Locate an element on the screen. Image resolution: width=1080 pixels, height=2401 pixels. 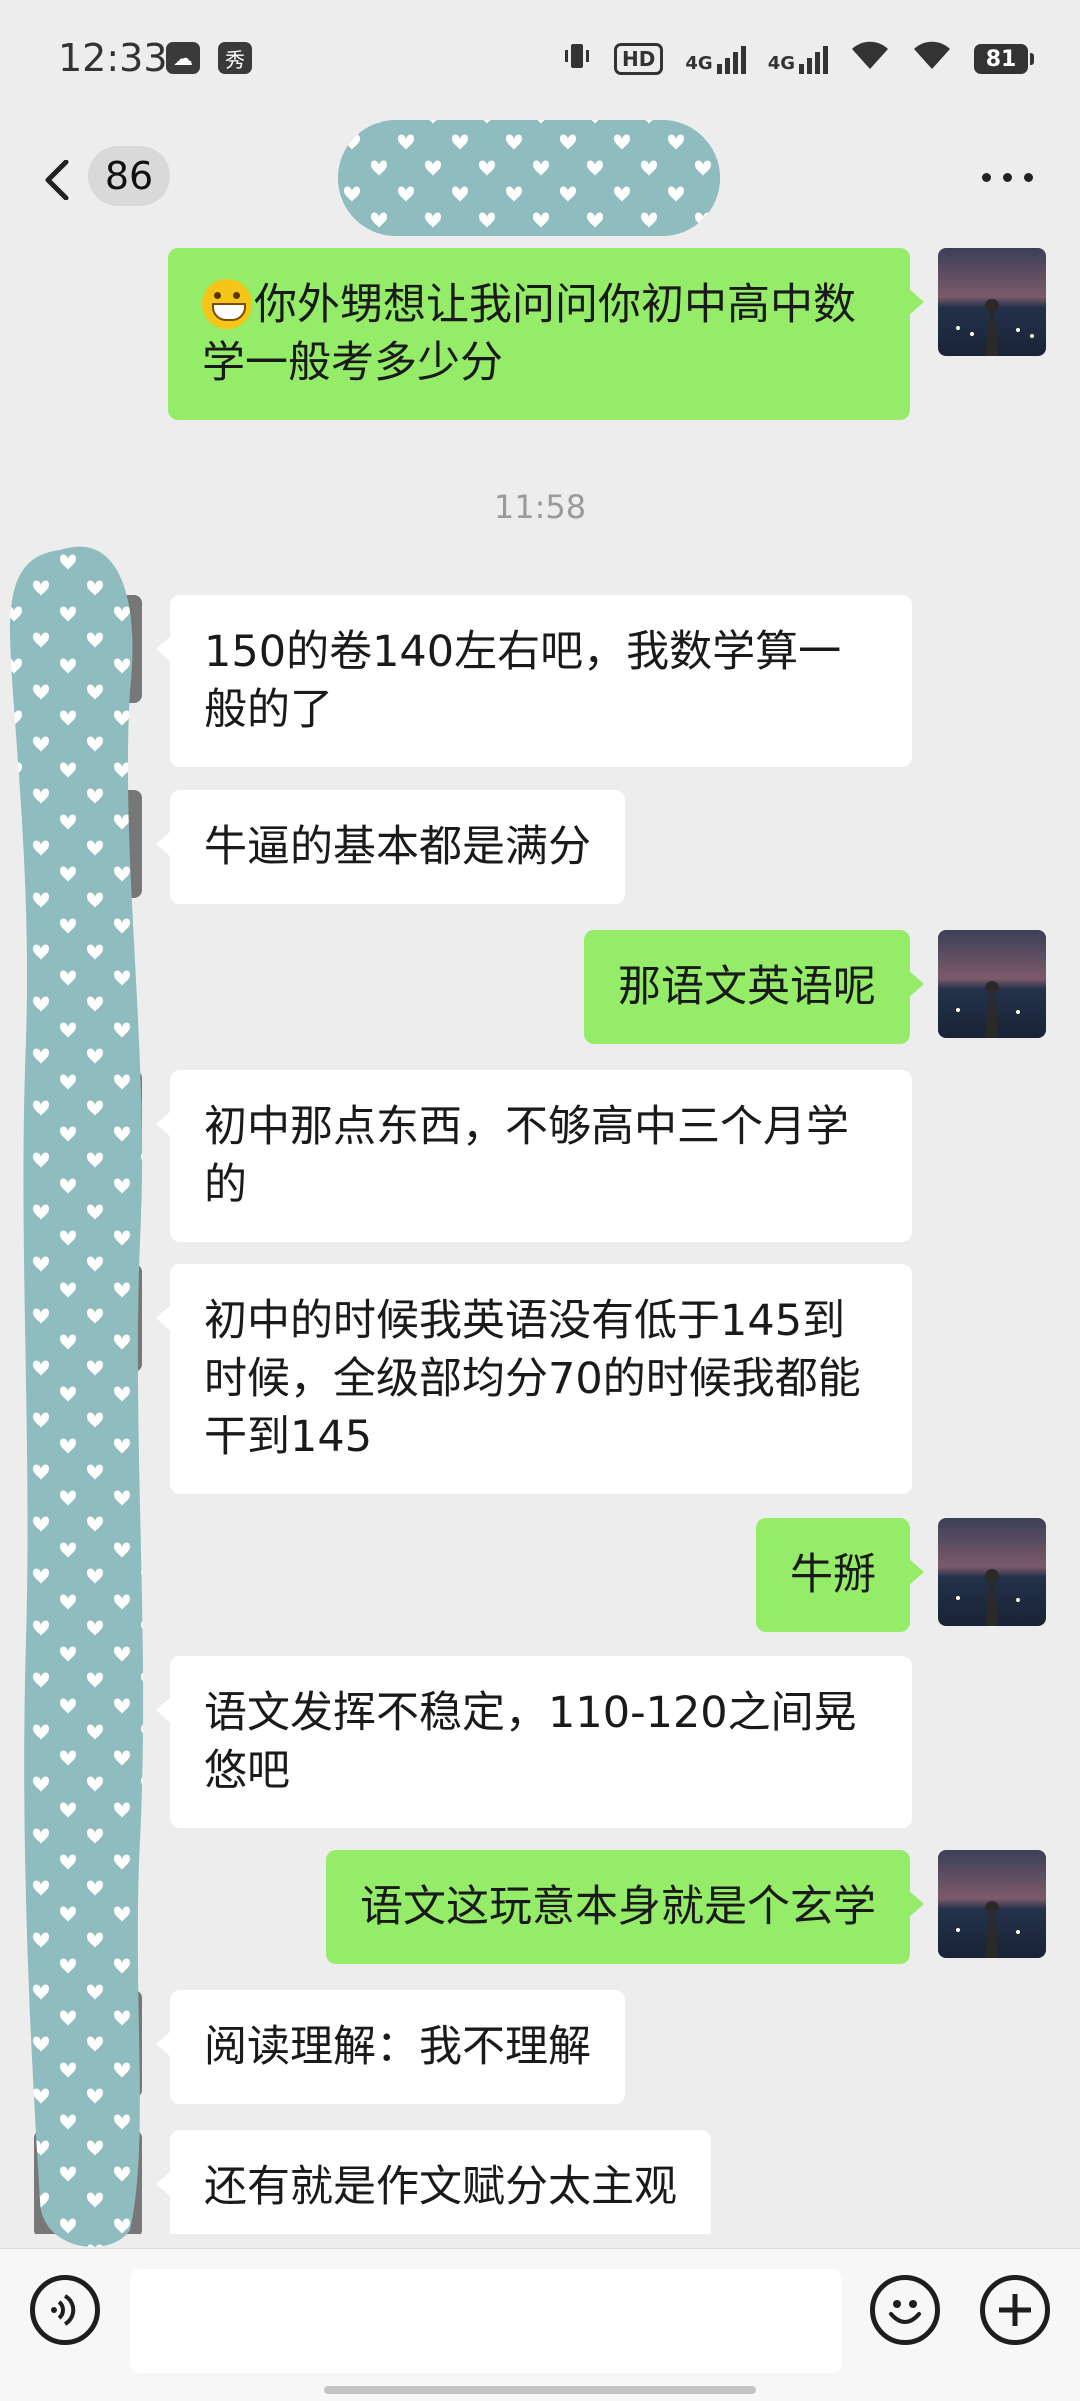
system-icons: HD 4G 4G 81 is located at coordinates (798, 59).